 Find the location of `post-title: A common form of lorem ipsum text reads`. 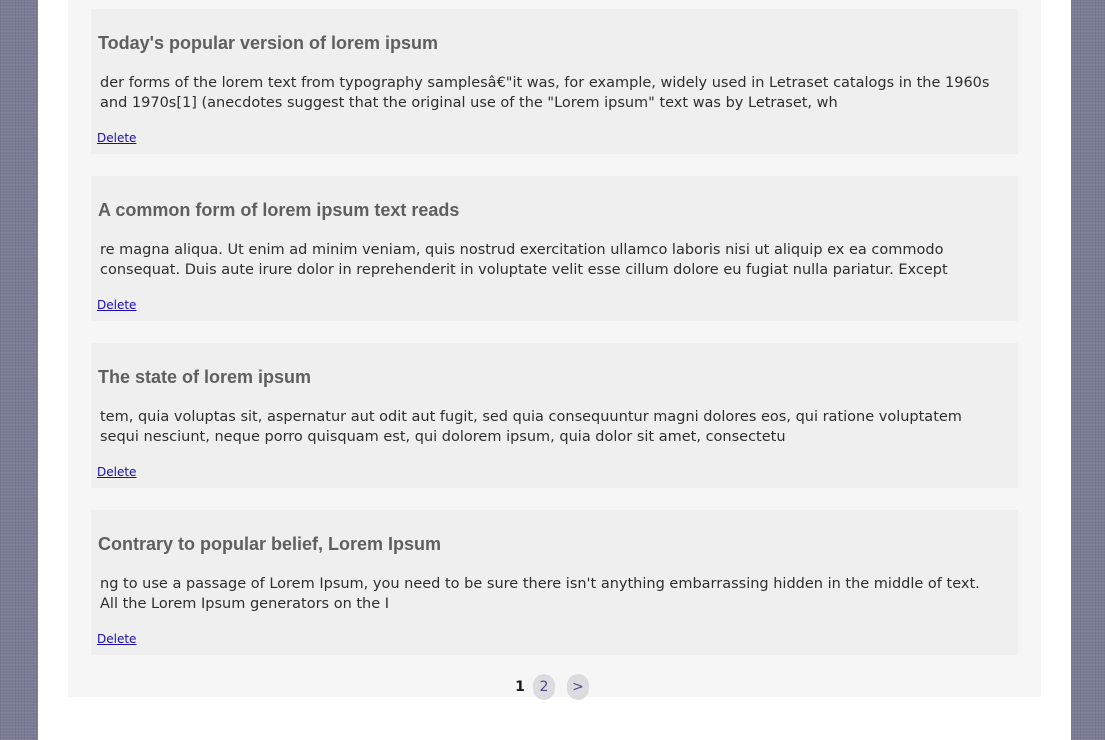

post-title: A common form of lorem ipsum text reads is located at coordinates (279, 210).